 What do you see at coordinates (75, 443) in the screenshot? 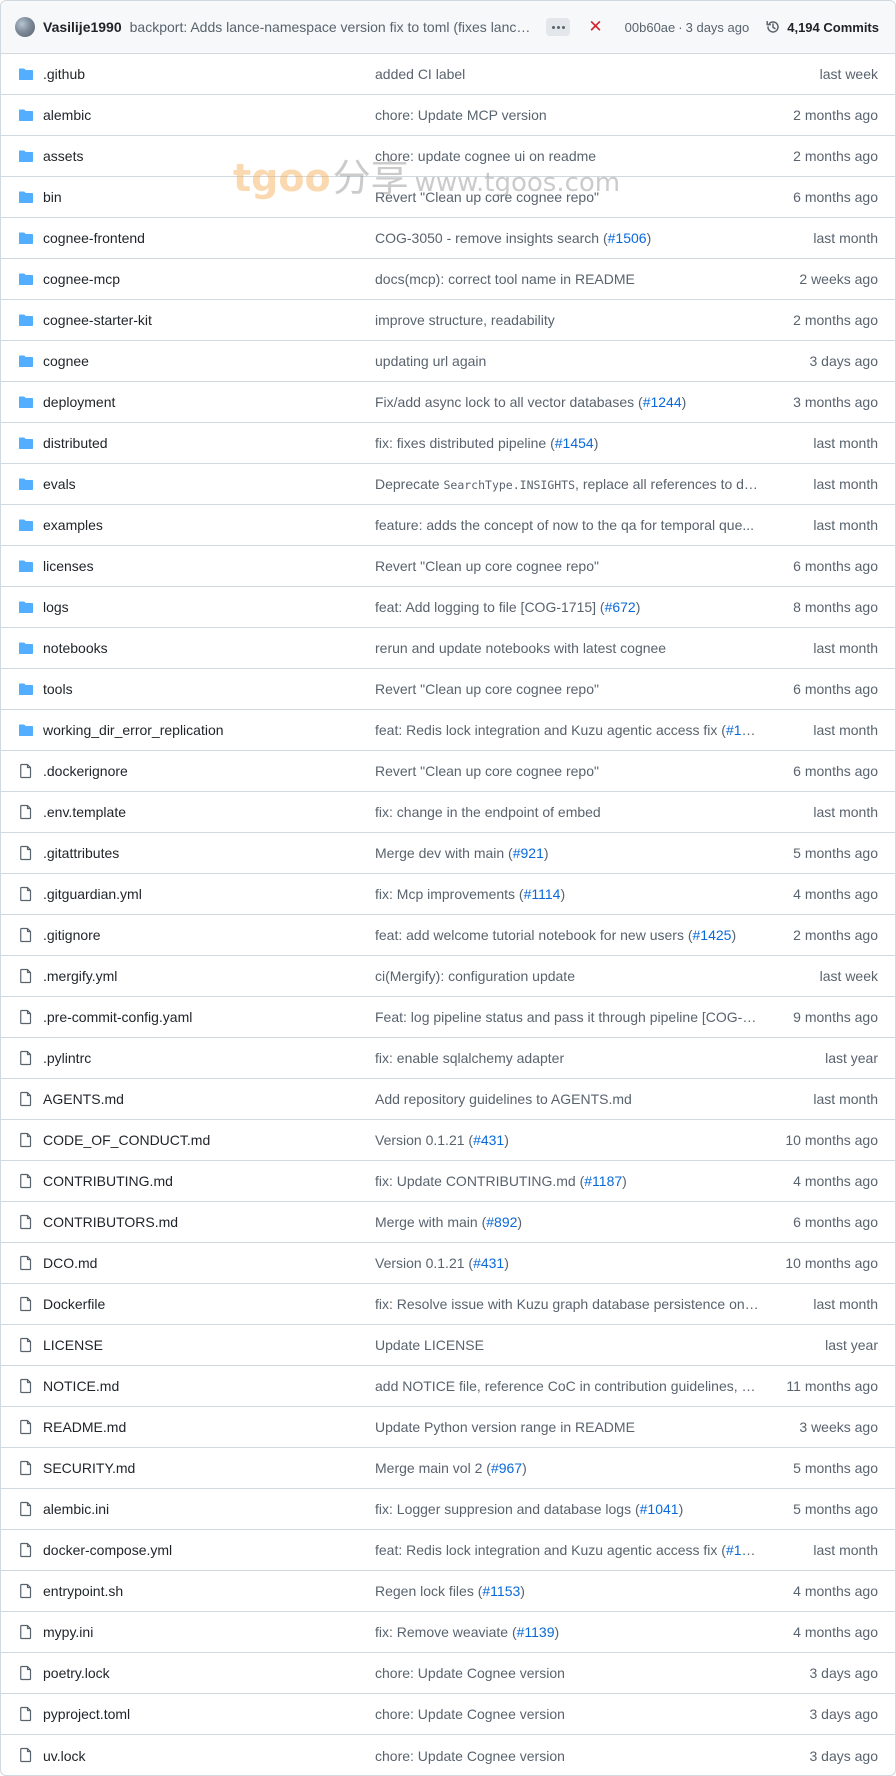
I see `folder-name-link: distributed` at bounding box center [75, 443].